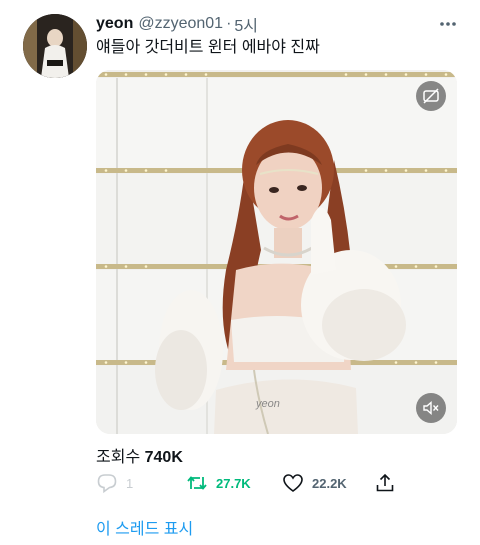  What do you see at coordinates (448, 24) in the screenshot?
I see `more-icon` at bounding box center [448, 24].